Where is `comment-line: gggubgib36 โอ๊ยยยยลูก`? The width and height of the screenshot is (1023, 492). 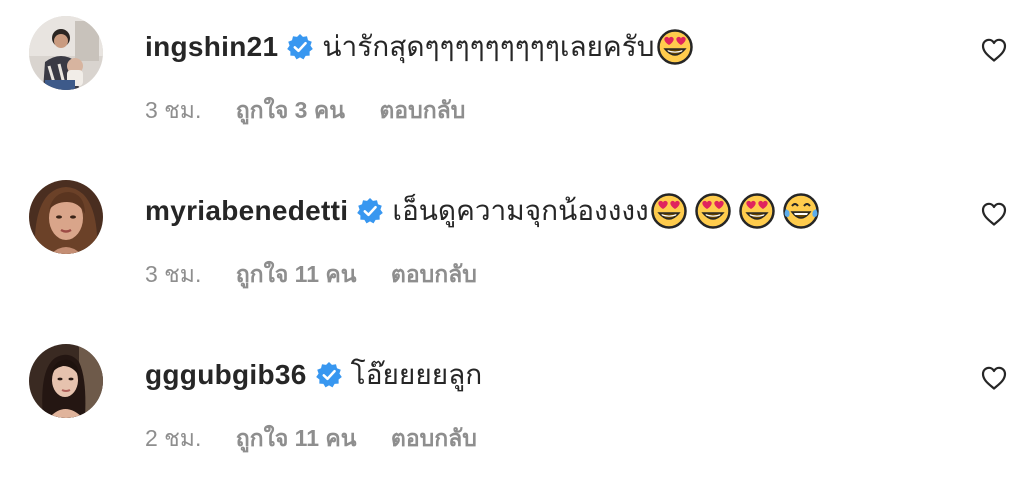
comment-line: gggubgib36 โอ๊ยยยยลูก is located at coordinates (313, 375).